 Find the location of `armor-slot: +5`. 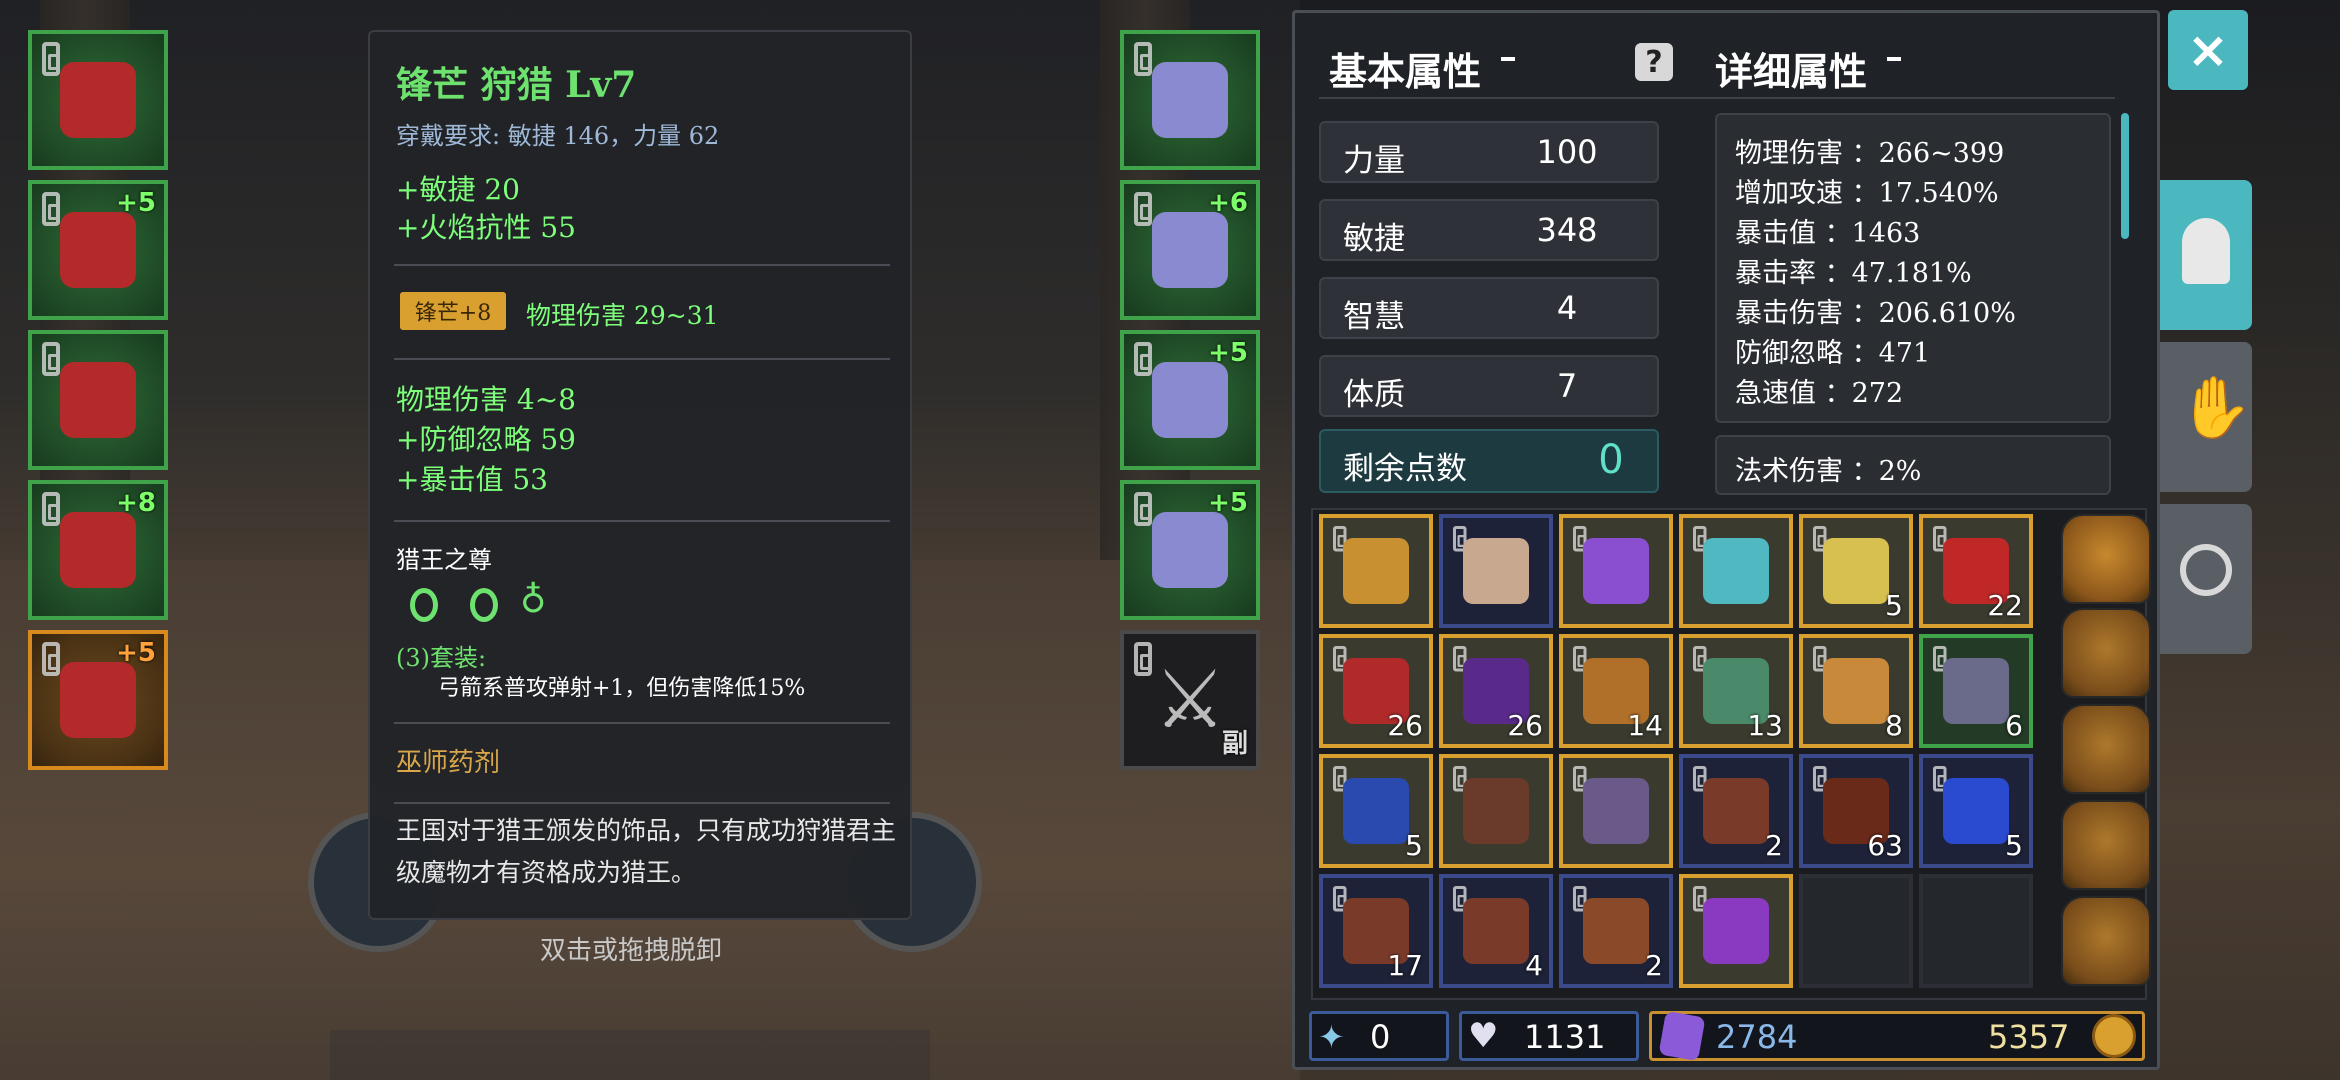

armor-slot: +5 is located at coordinates (98, 250).